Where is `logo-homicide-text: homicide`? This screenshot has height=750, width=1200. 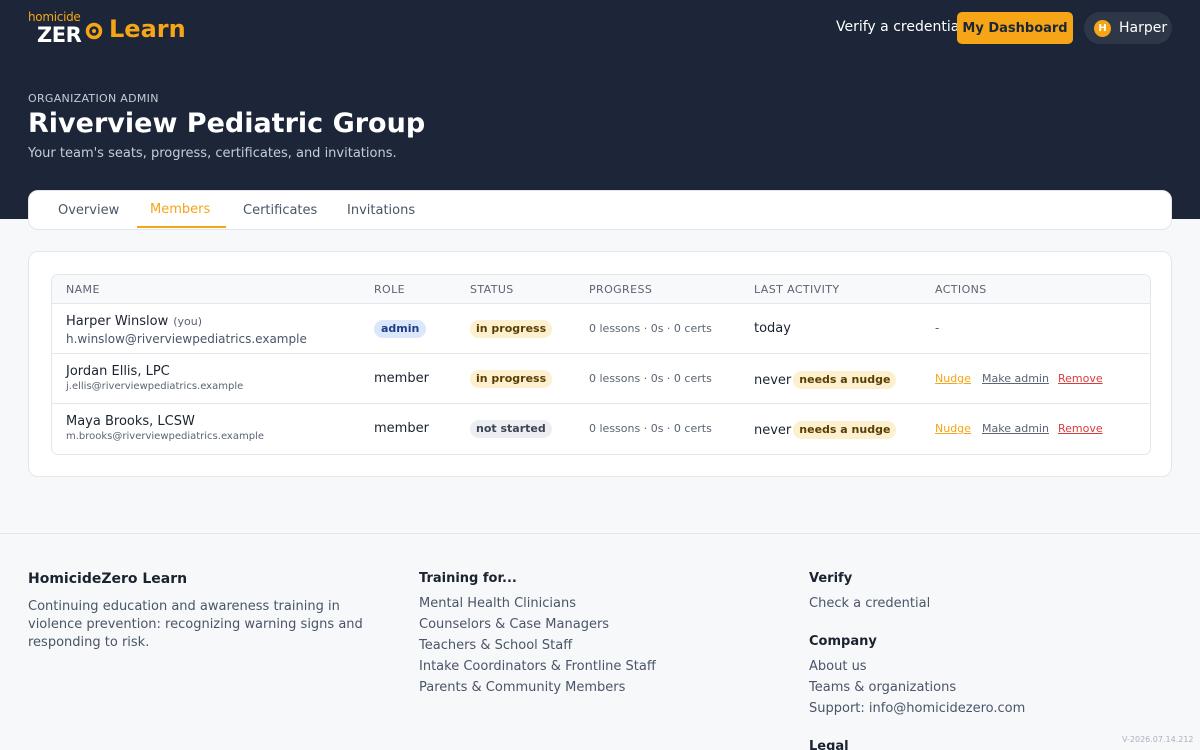 logo-homicide-text: homicide is located at coordinates (54, 17).